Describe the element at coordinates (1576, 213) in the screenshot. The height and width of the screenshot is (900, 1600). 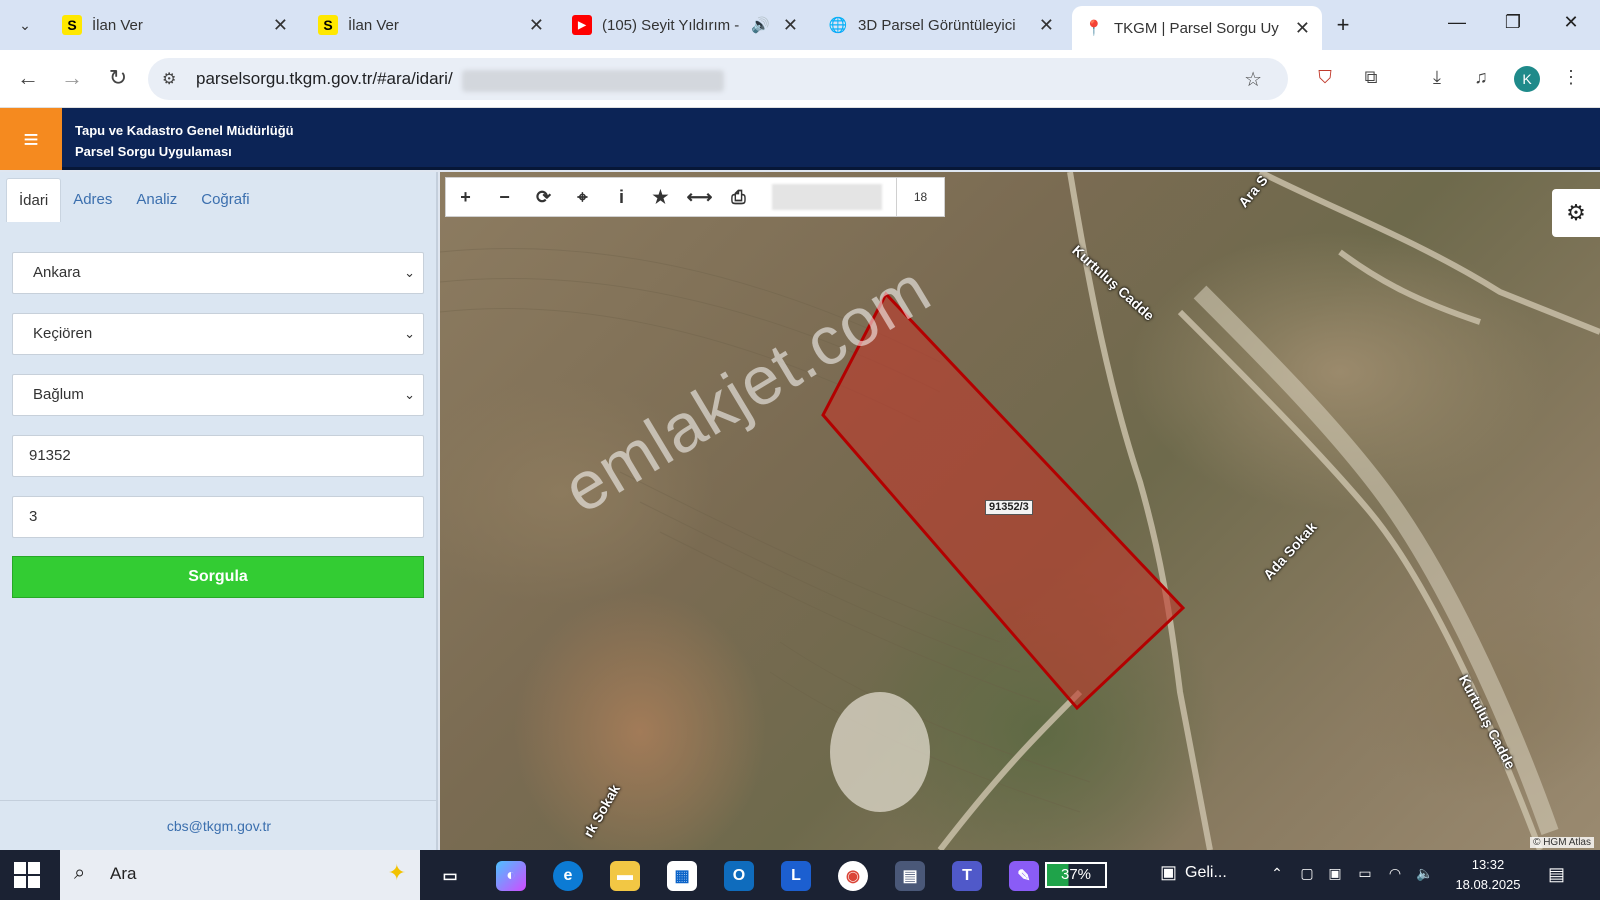
I see `settings-gear-icon: ⚙` at that location.